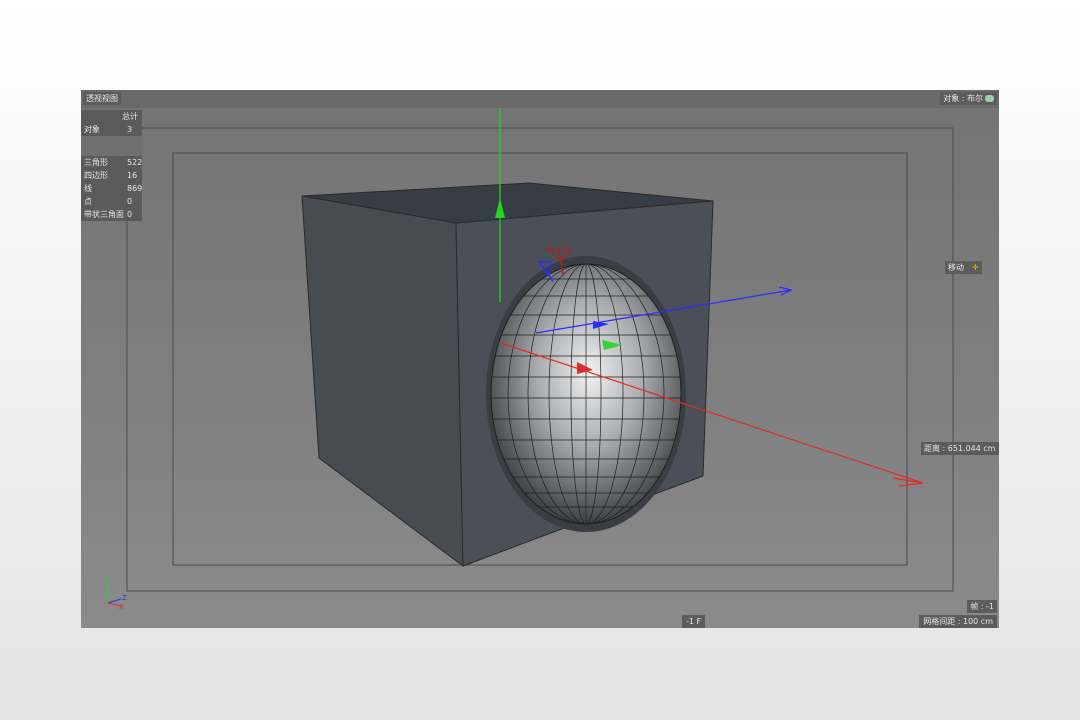 The width and height of the screenshot is (1080, 720). What do you see at coordinates (88, 188) in the screenshot?
I see `stats-label: 线` at bounding box center [88, 188].